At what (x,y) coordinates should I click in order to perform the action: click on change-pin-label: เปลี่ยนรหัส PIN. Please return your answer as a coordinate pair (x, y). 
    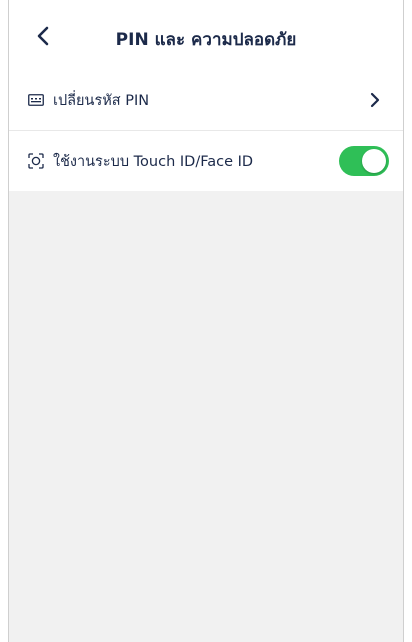
    Looking at the image, I should click on (101, 100).